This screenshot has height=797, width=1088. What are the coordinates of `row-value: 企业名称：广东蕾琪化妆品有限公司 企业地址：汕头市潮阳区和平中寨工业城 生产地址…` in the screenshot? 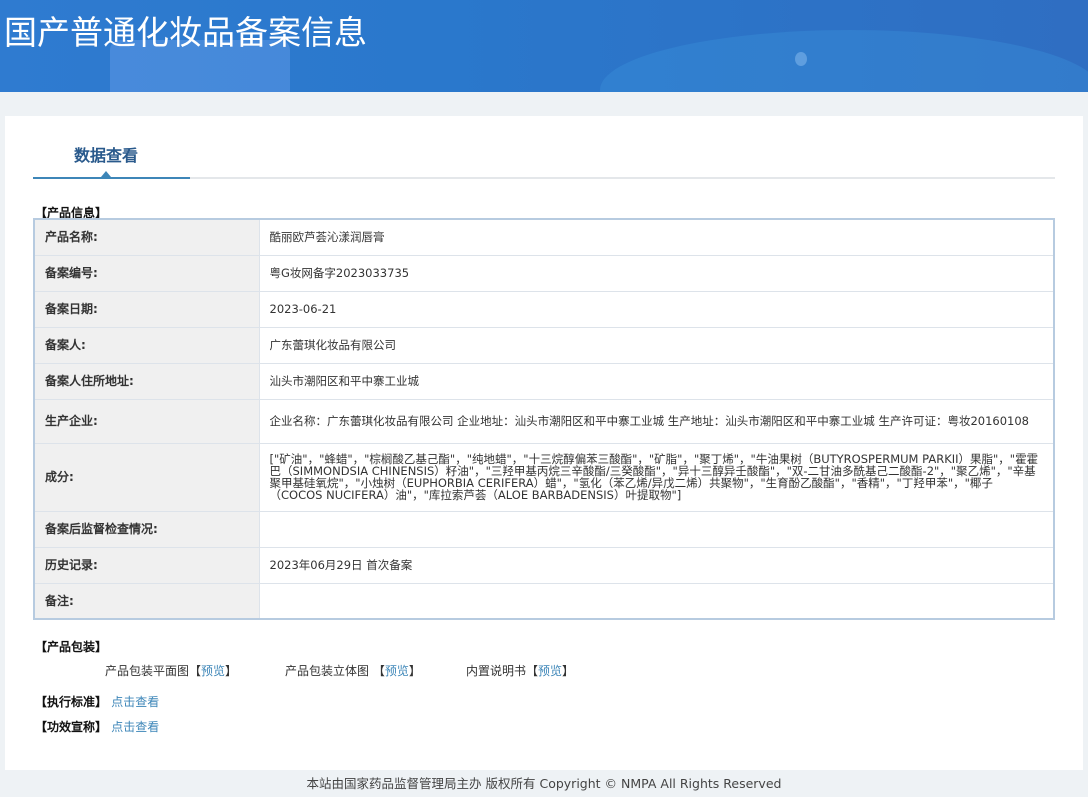 It's located at (656, 421).